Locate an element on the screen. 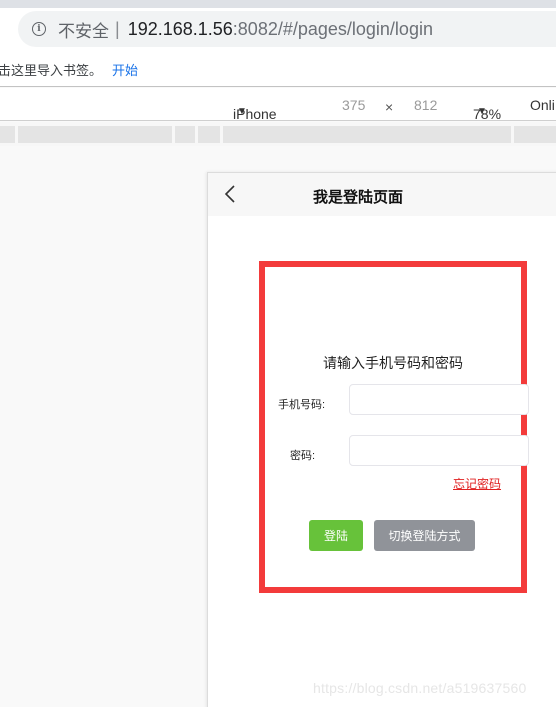 The image size is (556, 707). watermark: https://blog.csdn.net/a519637560 is located at coordinates (420, 688).